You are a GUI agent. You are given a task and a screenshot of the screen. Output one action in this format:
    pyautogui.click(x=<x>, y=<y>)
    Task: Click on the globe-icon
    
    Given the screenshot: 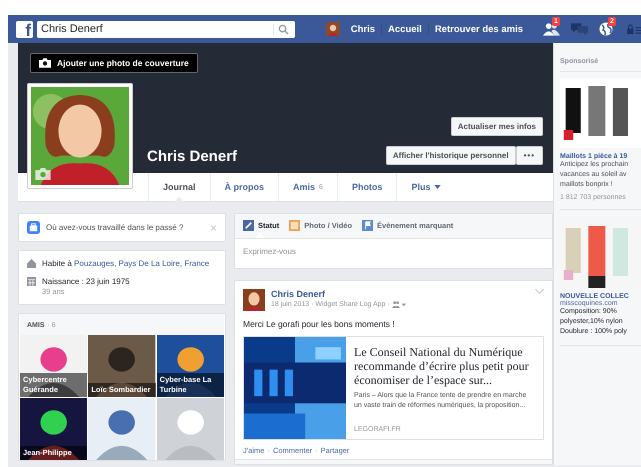 What is the action you would take?
    pyautogui.click(x=606, y=29)
    